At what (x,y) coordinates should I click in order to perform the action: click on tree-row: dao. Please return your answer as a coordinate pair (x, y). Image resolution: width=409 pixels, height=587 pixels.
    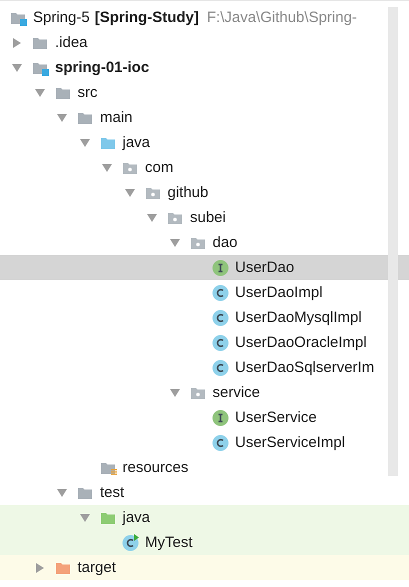
    Looking at the image, I should click on (204, 242).